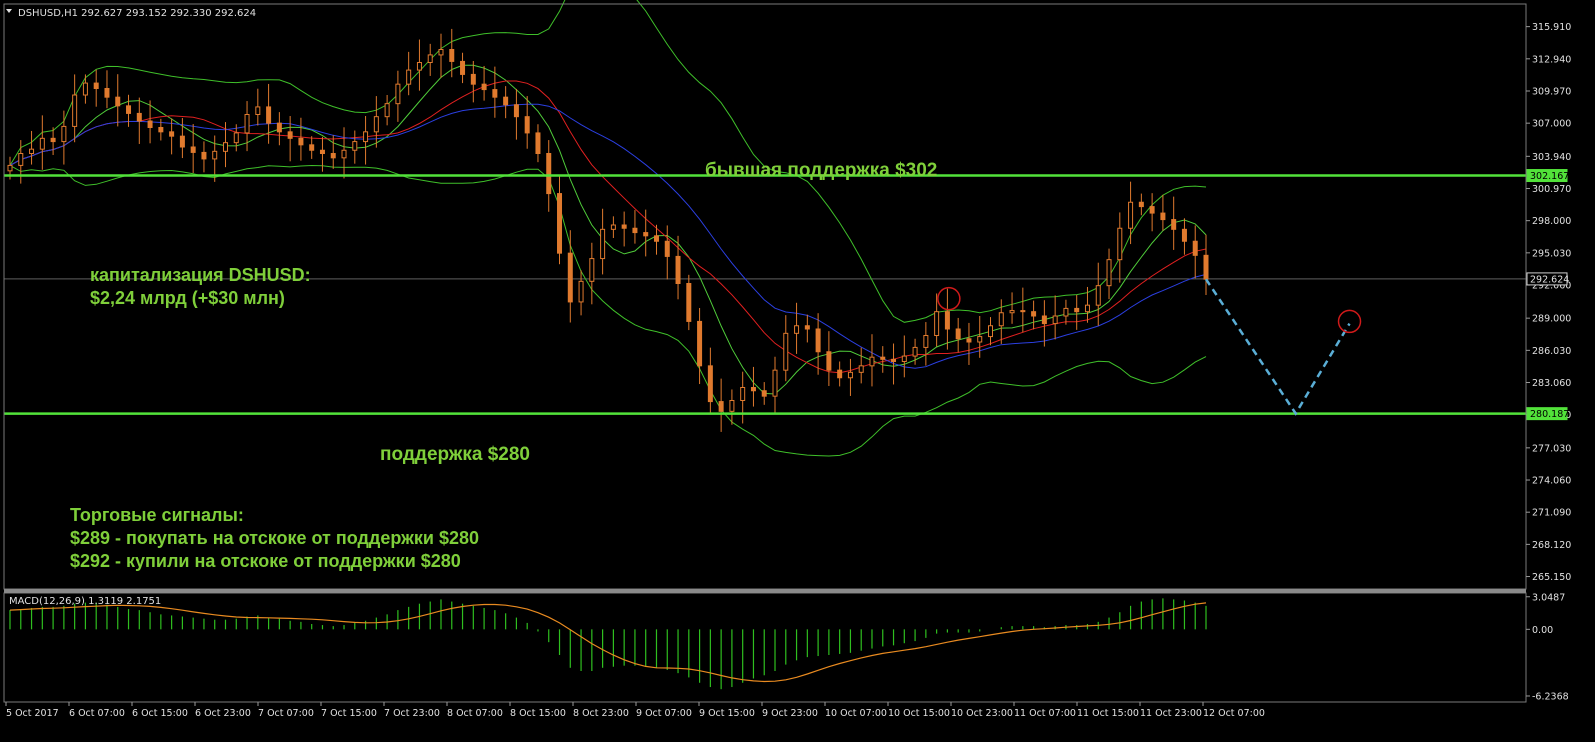 The image size is (1595, 742). What do you see at coordinates (160, 713) in the screenshot?
I see `time-tick-label: 6 Oct 15:00` at bounding box center [160, 713].